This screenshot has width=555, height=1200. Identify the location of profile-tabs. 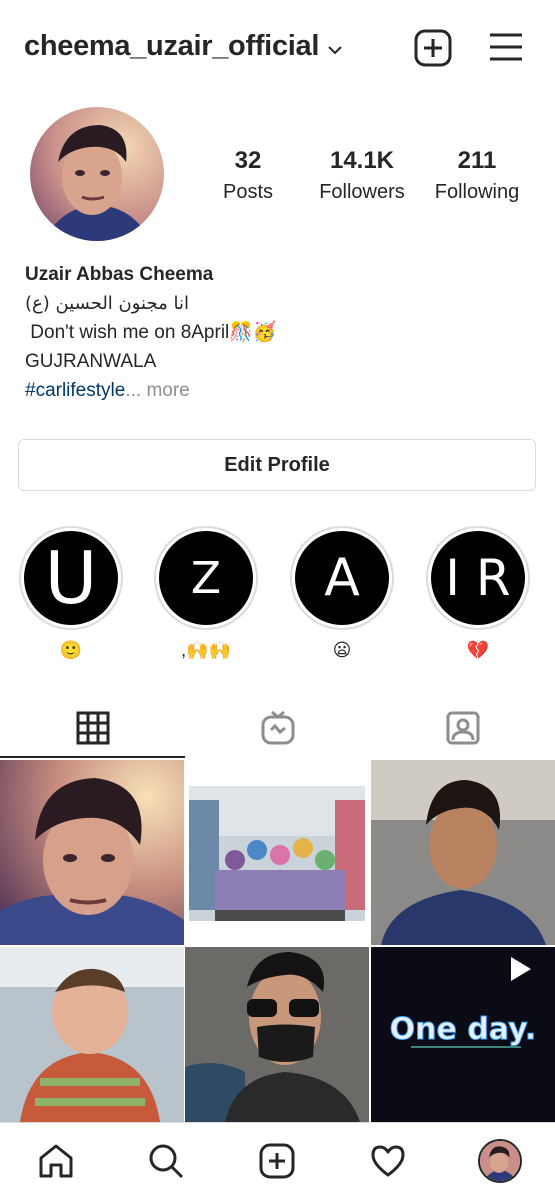
(277, 728).